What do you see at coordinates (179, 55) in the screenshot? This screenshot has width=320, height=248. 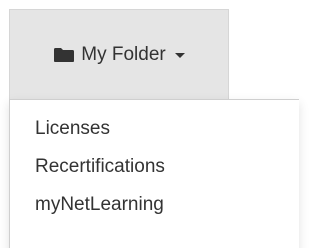 I see `caret-down-icon` at bounding box center [179, 55].